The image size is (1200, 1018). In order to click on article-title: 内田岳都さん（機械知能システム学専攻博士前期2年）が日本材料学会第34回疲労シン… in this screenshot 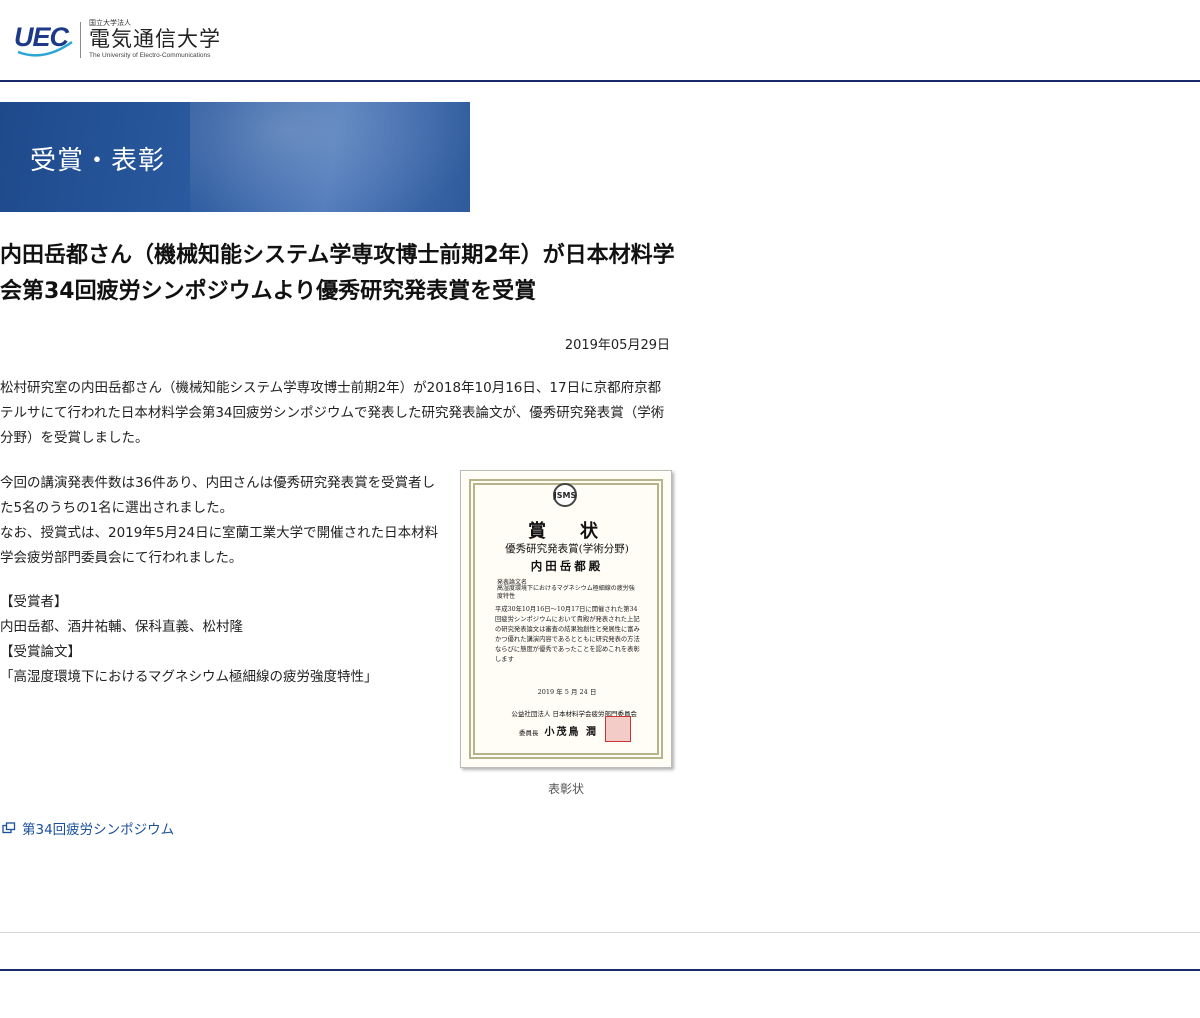, I will do `click(337, 273)`.